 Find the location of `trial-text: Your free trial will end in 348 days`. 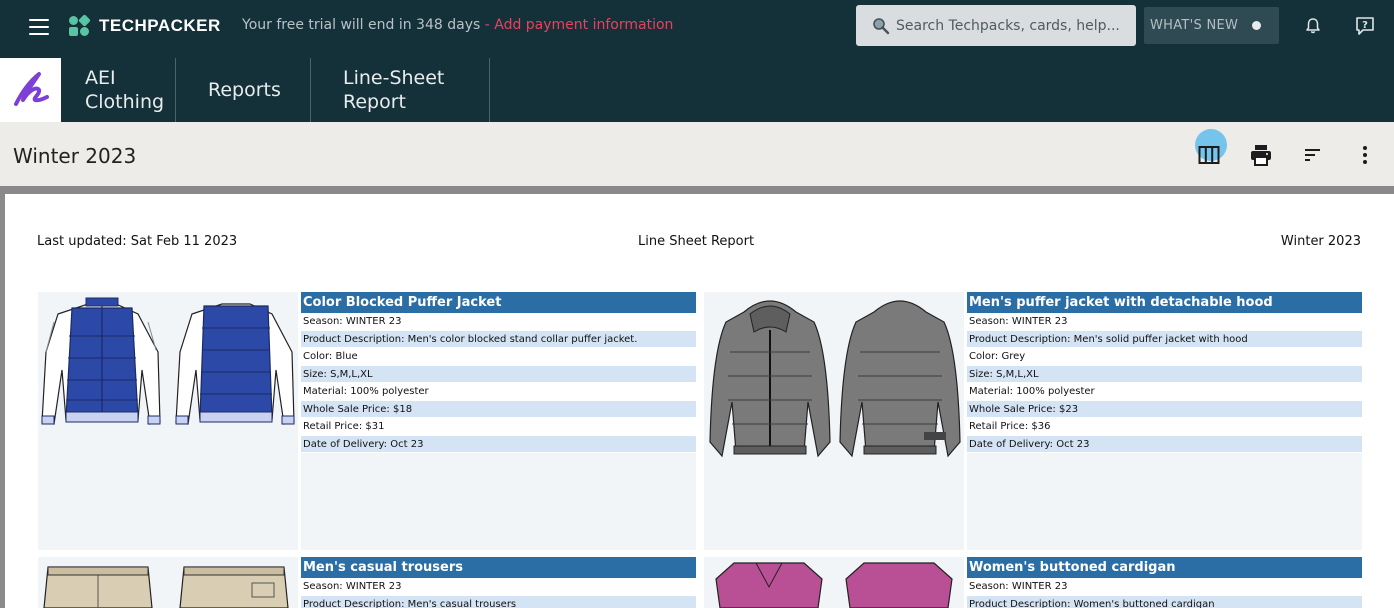

trial-text: Your free trial will end in 348 days is located at coordinates (361, 25).